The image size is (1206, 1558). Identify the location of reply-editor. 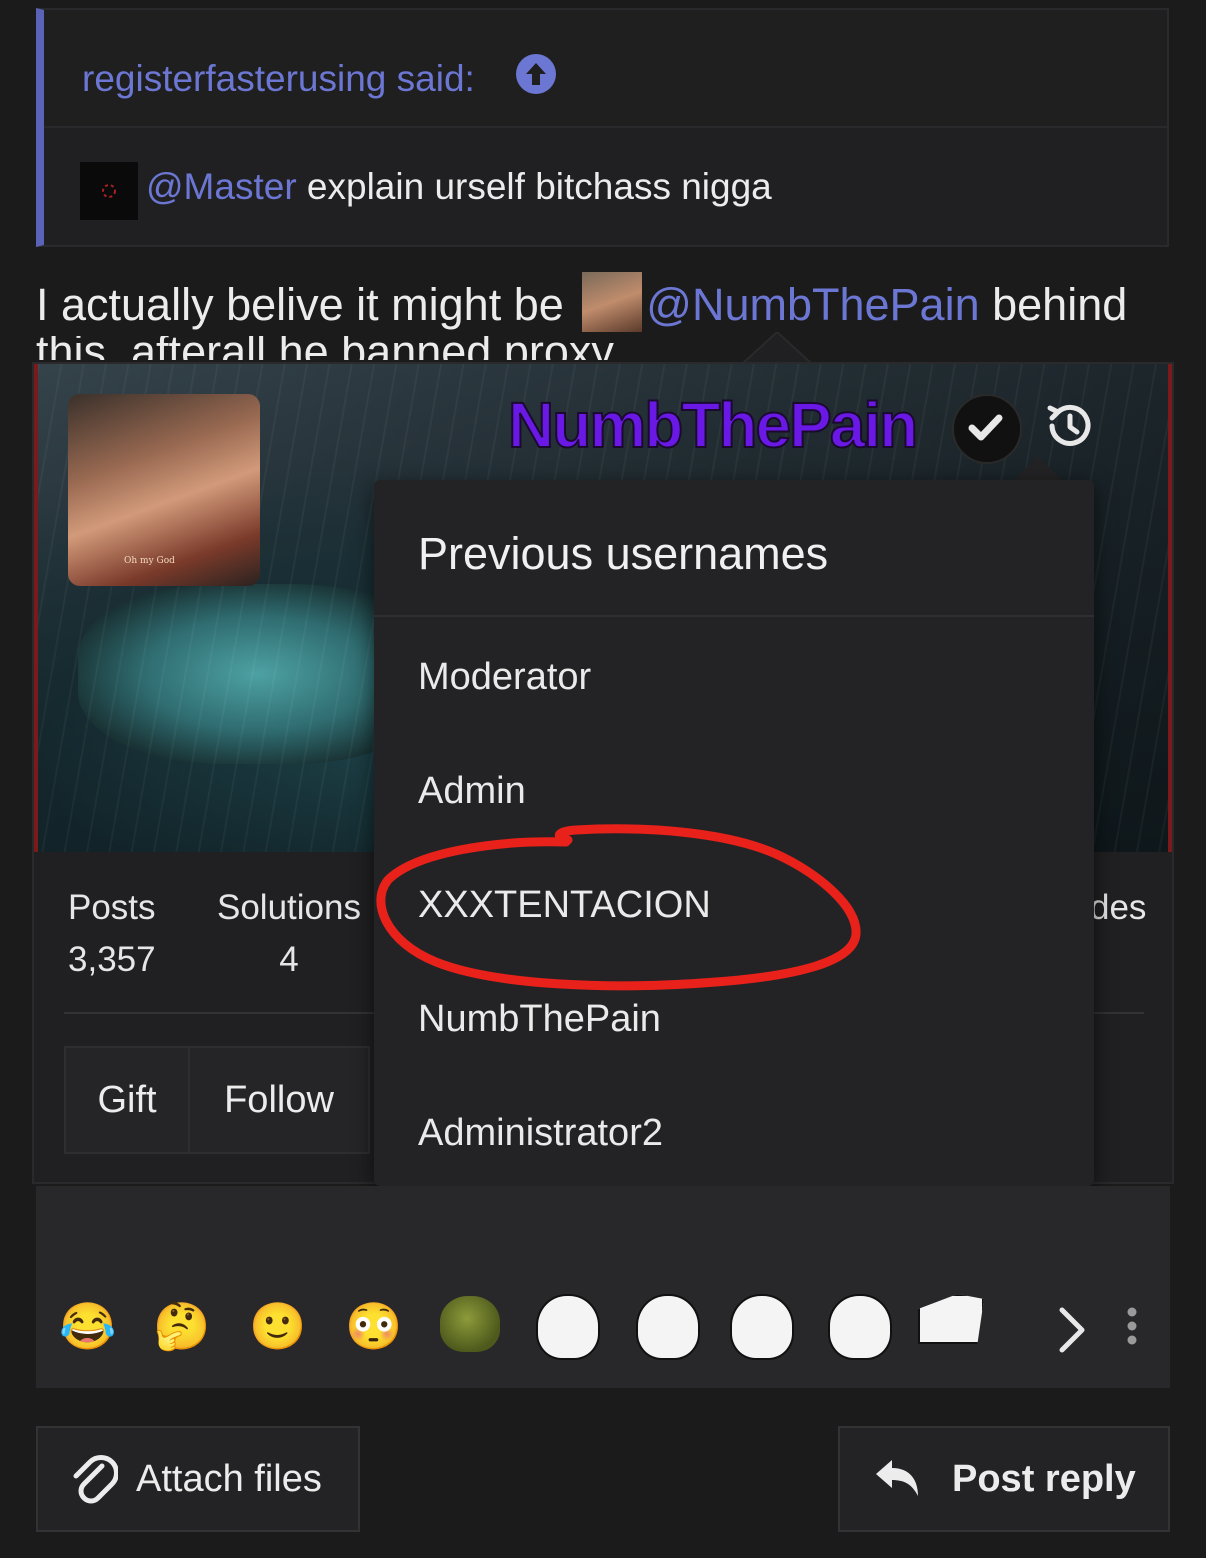
(603, 1287).